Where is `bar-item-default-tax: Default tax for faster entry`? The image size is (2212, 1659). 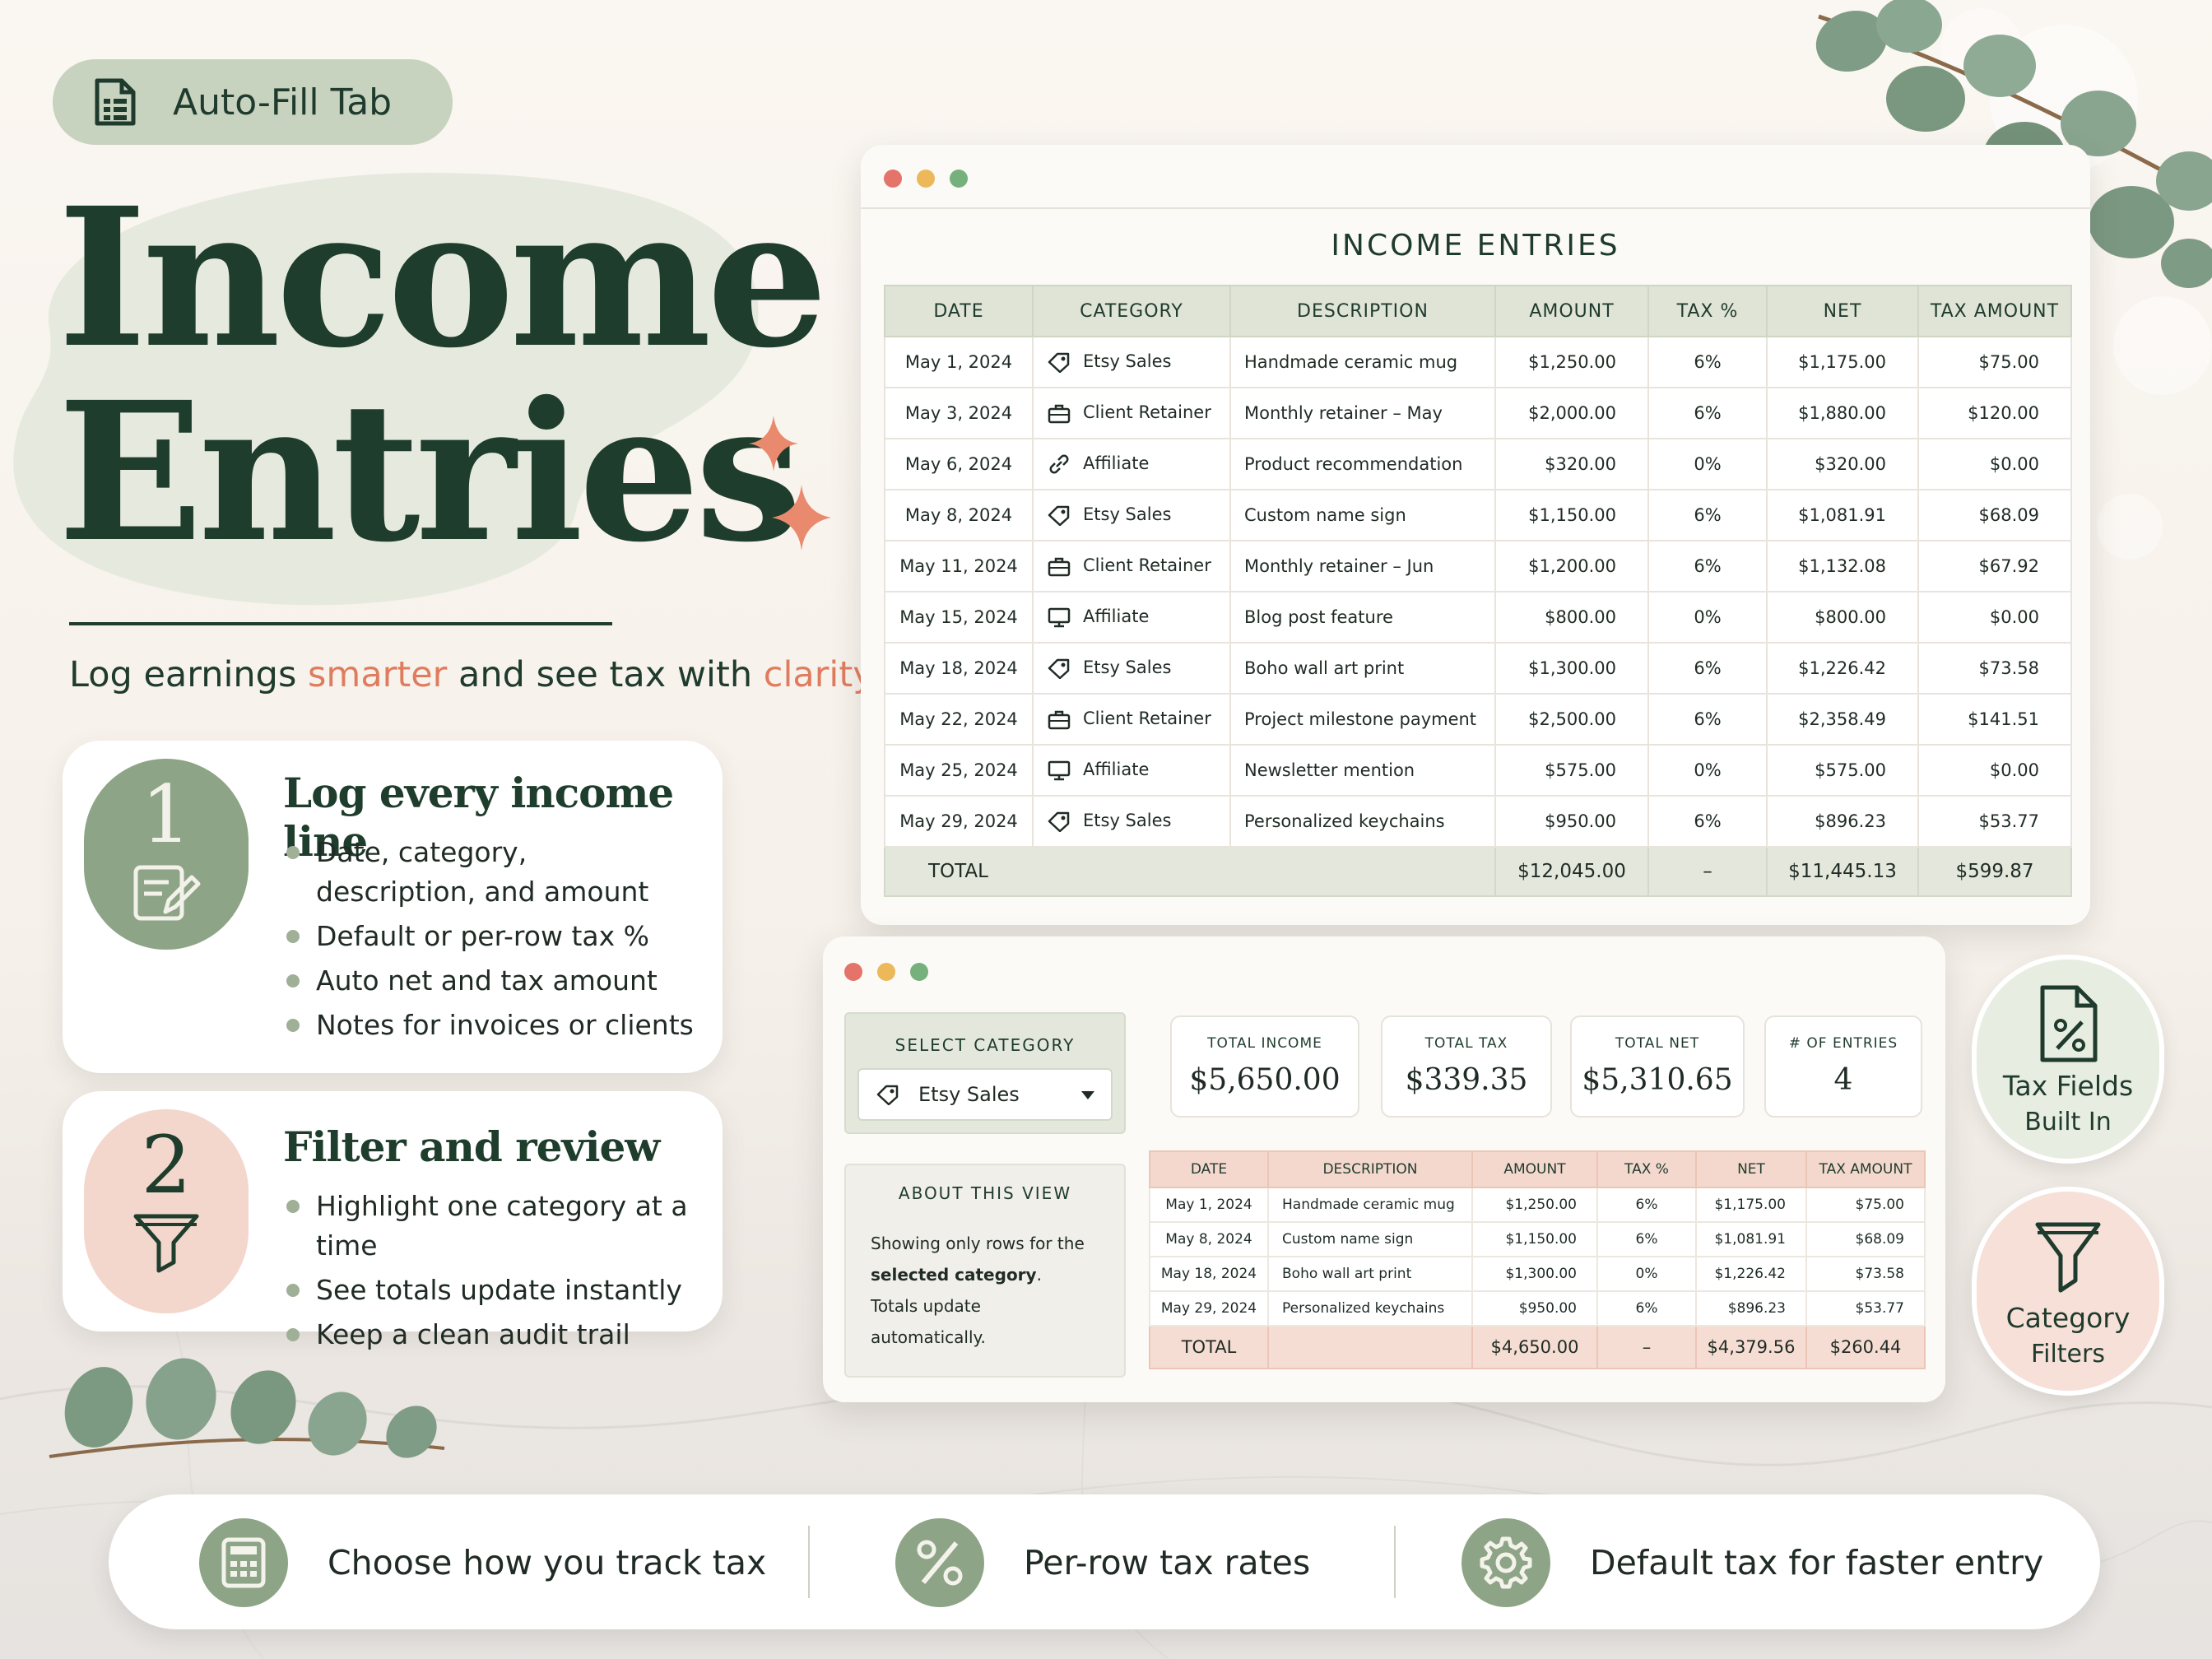
bar-item-default-tax: Default tax for faster entry is located at coordinates (1753, 1562).